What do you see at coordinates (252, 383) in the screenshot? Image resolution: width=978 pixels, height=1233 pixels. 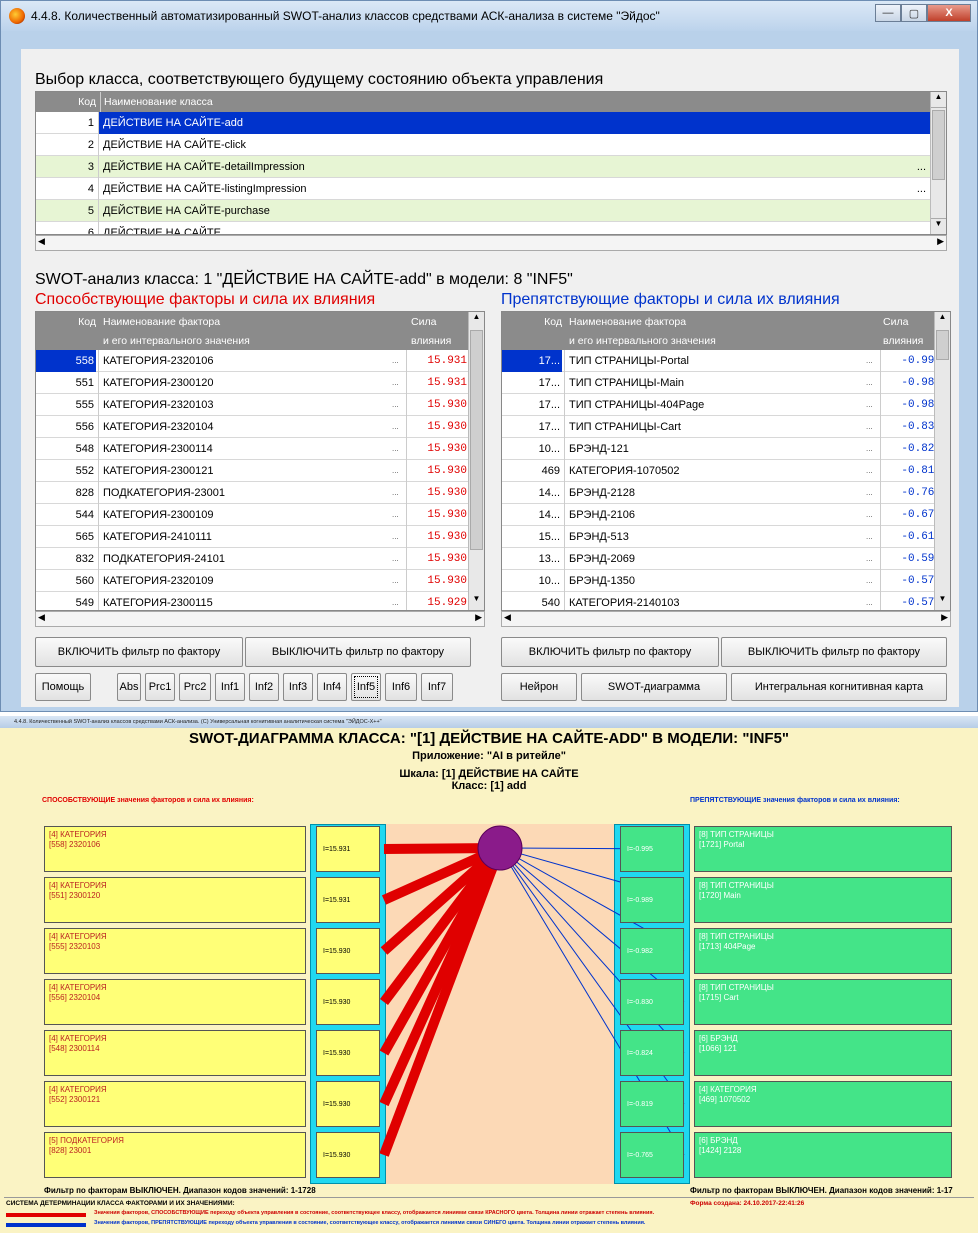 I see `promoting-factor-row: 551 КАТЕГОРИЯ-2300120... 15.931` at bounding box center [252, 383].